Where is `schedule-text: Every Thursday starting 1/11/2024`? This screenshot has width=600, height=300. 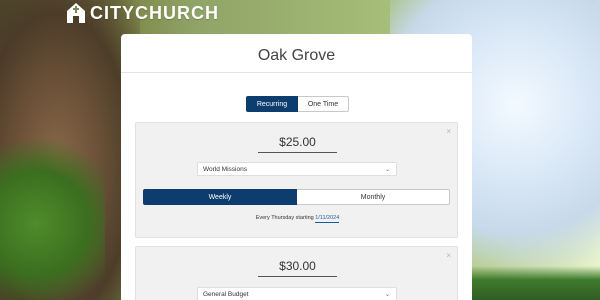 schedule-text: Every Thursday starting 1/11/2024 is located at coordinates (297, 219).